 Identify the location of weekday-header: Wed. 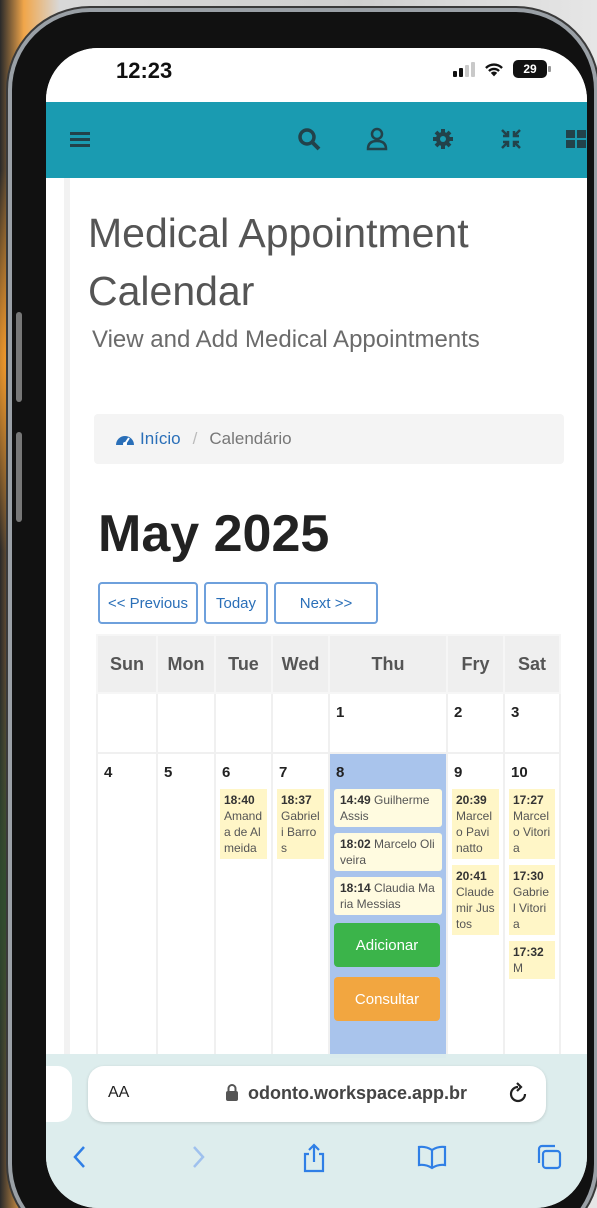
(300, 664).